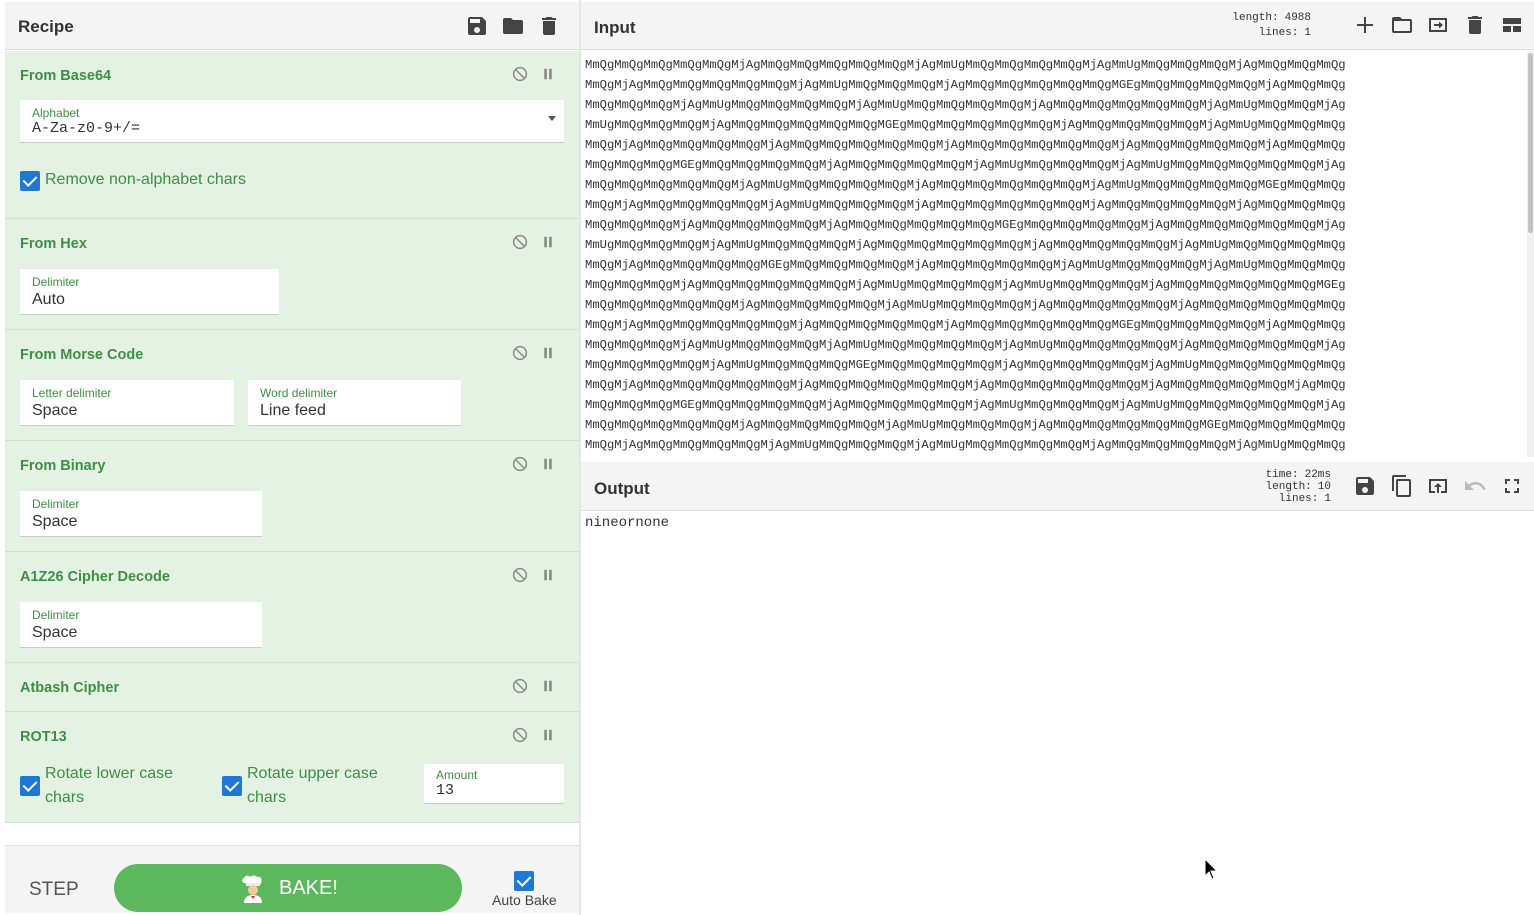 The height and width of the screenshot is (915, 1534). I want to click on load-recipe-button, so click(513, 26).